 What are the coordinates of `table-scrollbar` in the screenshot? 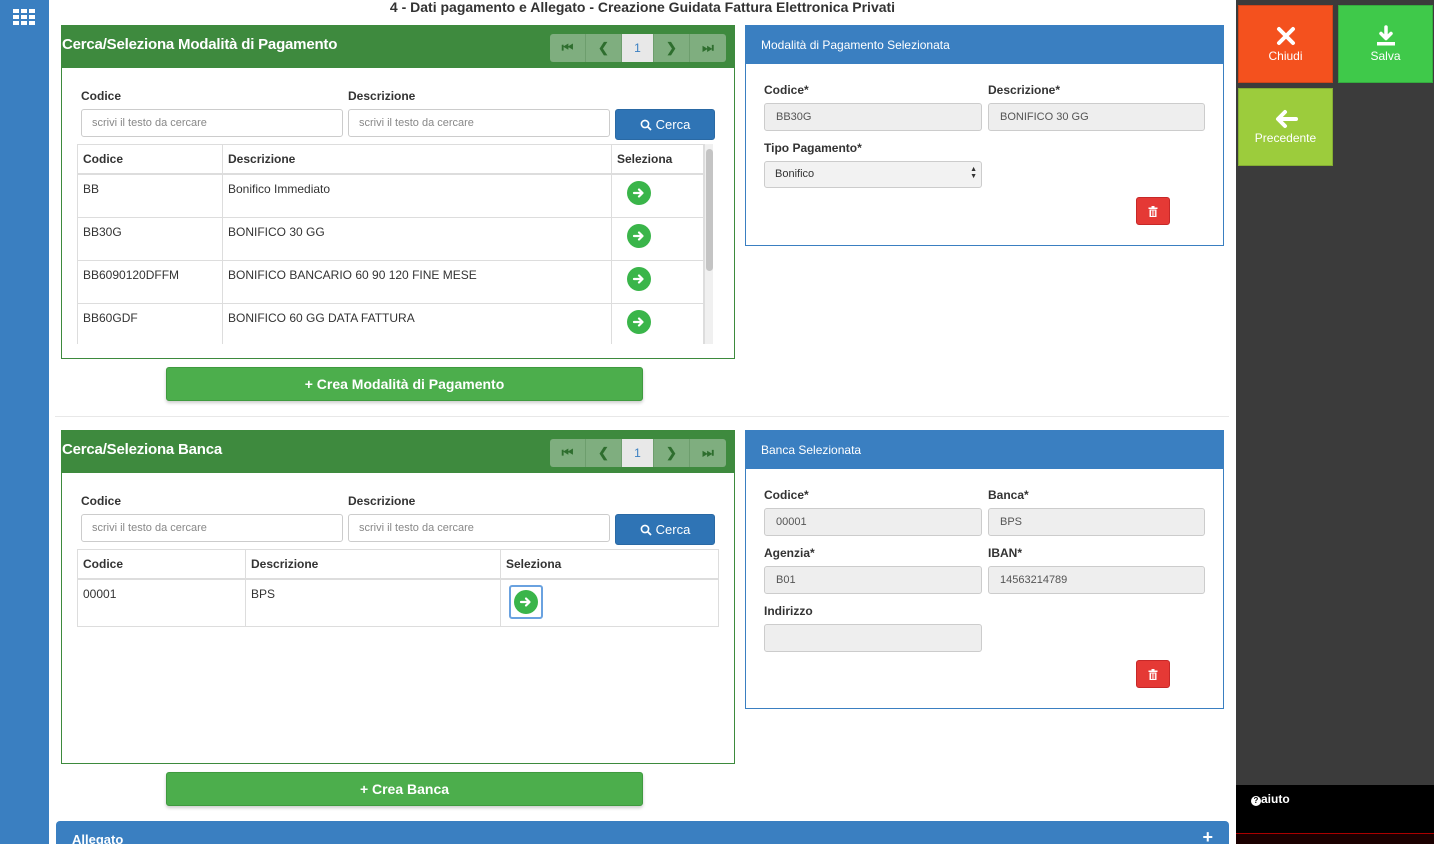 It's located at (708, 244).